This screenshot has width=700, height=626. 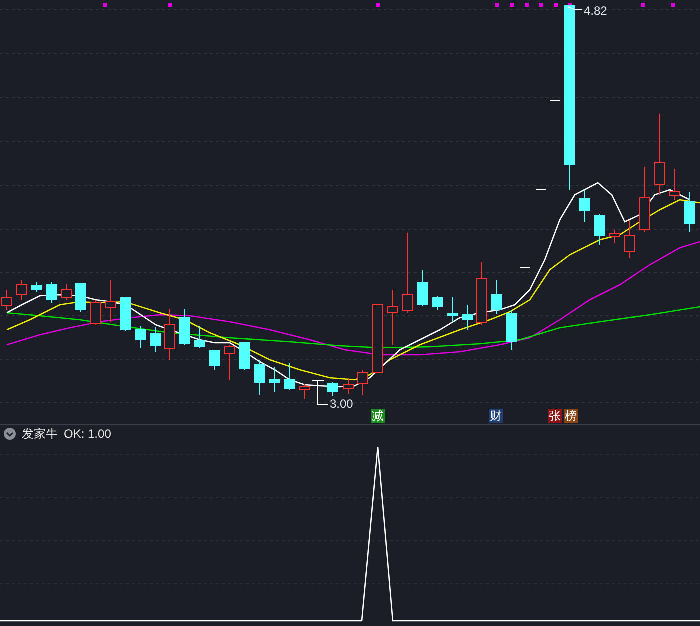 What do you see at coordinates (555, 416) in the screenshot?
I see `event-marker: 张` at bounding box center [555, 416].